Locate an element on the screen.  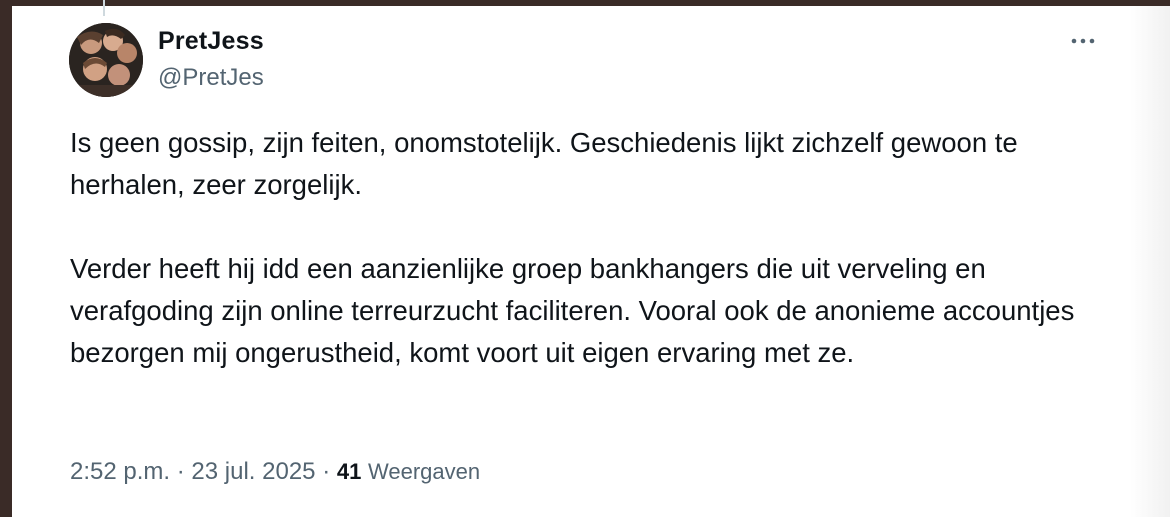
tweet-date: 23 jul. 2025 is located at coordinates (253, 471).